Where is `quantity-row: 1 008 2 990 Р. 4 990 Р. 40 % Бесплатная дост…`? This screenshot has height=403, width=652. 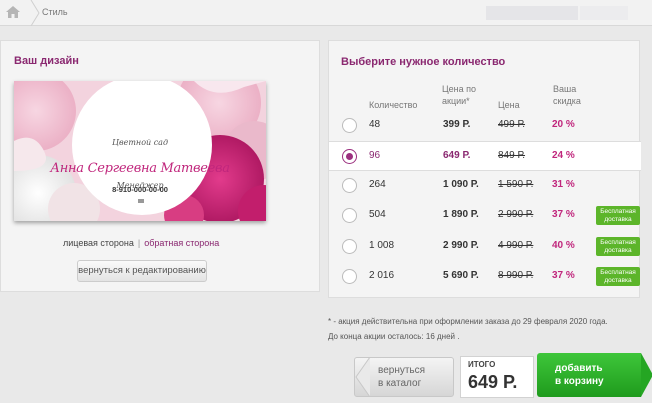
quantity-row: 1 008 2 990 Р. 4 990 Р. 40 % Бесплатная дост… is located at coordinates (485, 247).